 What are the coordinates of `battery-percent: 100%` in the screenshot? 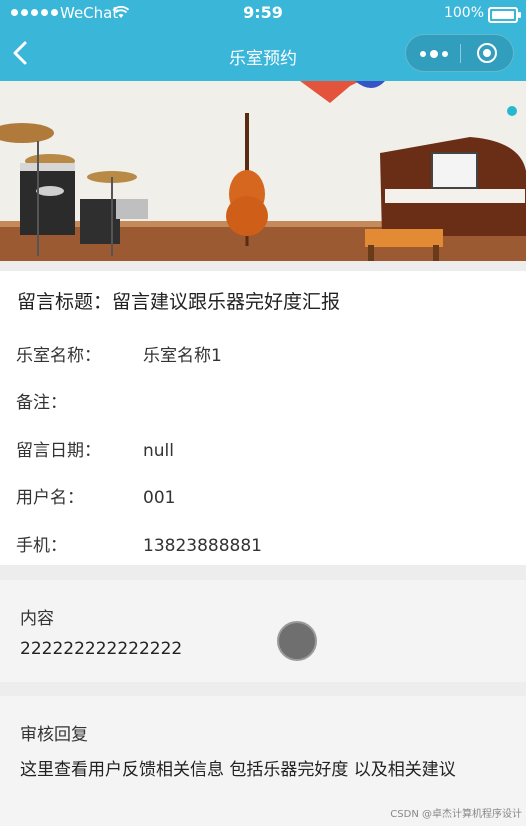 It's located at (463, 13).